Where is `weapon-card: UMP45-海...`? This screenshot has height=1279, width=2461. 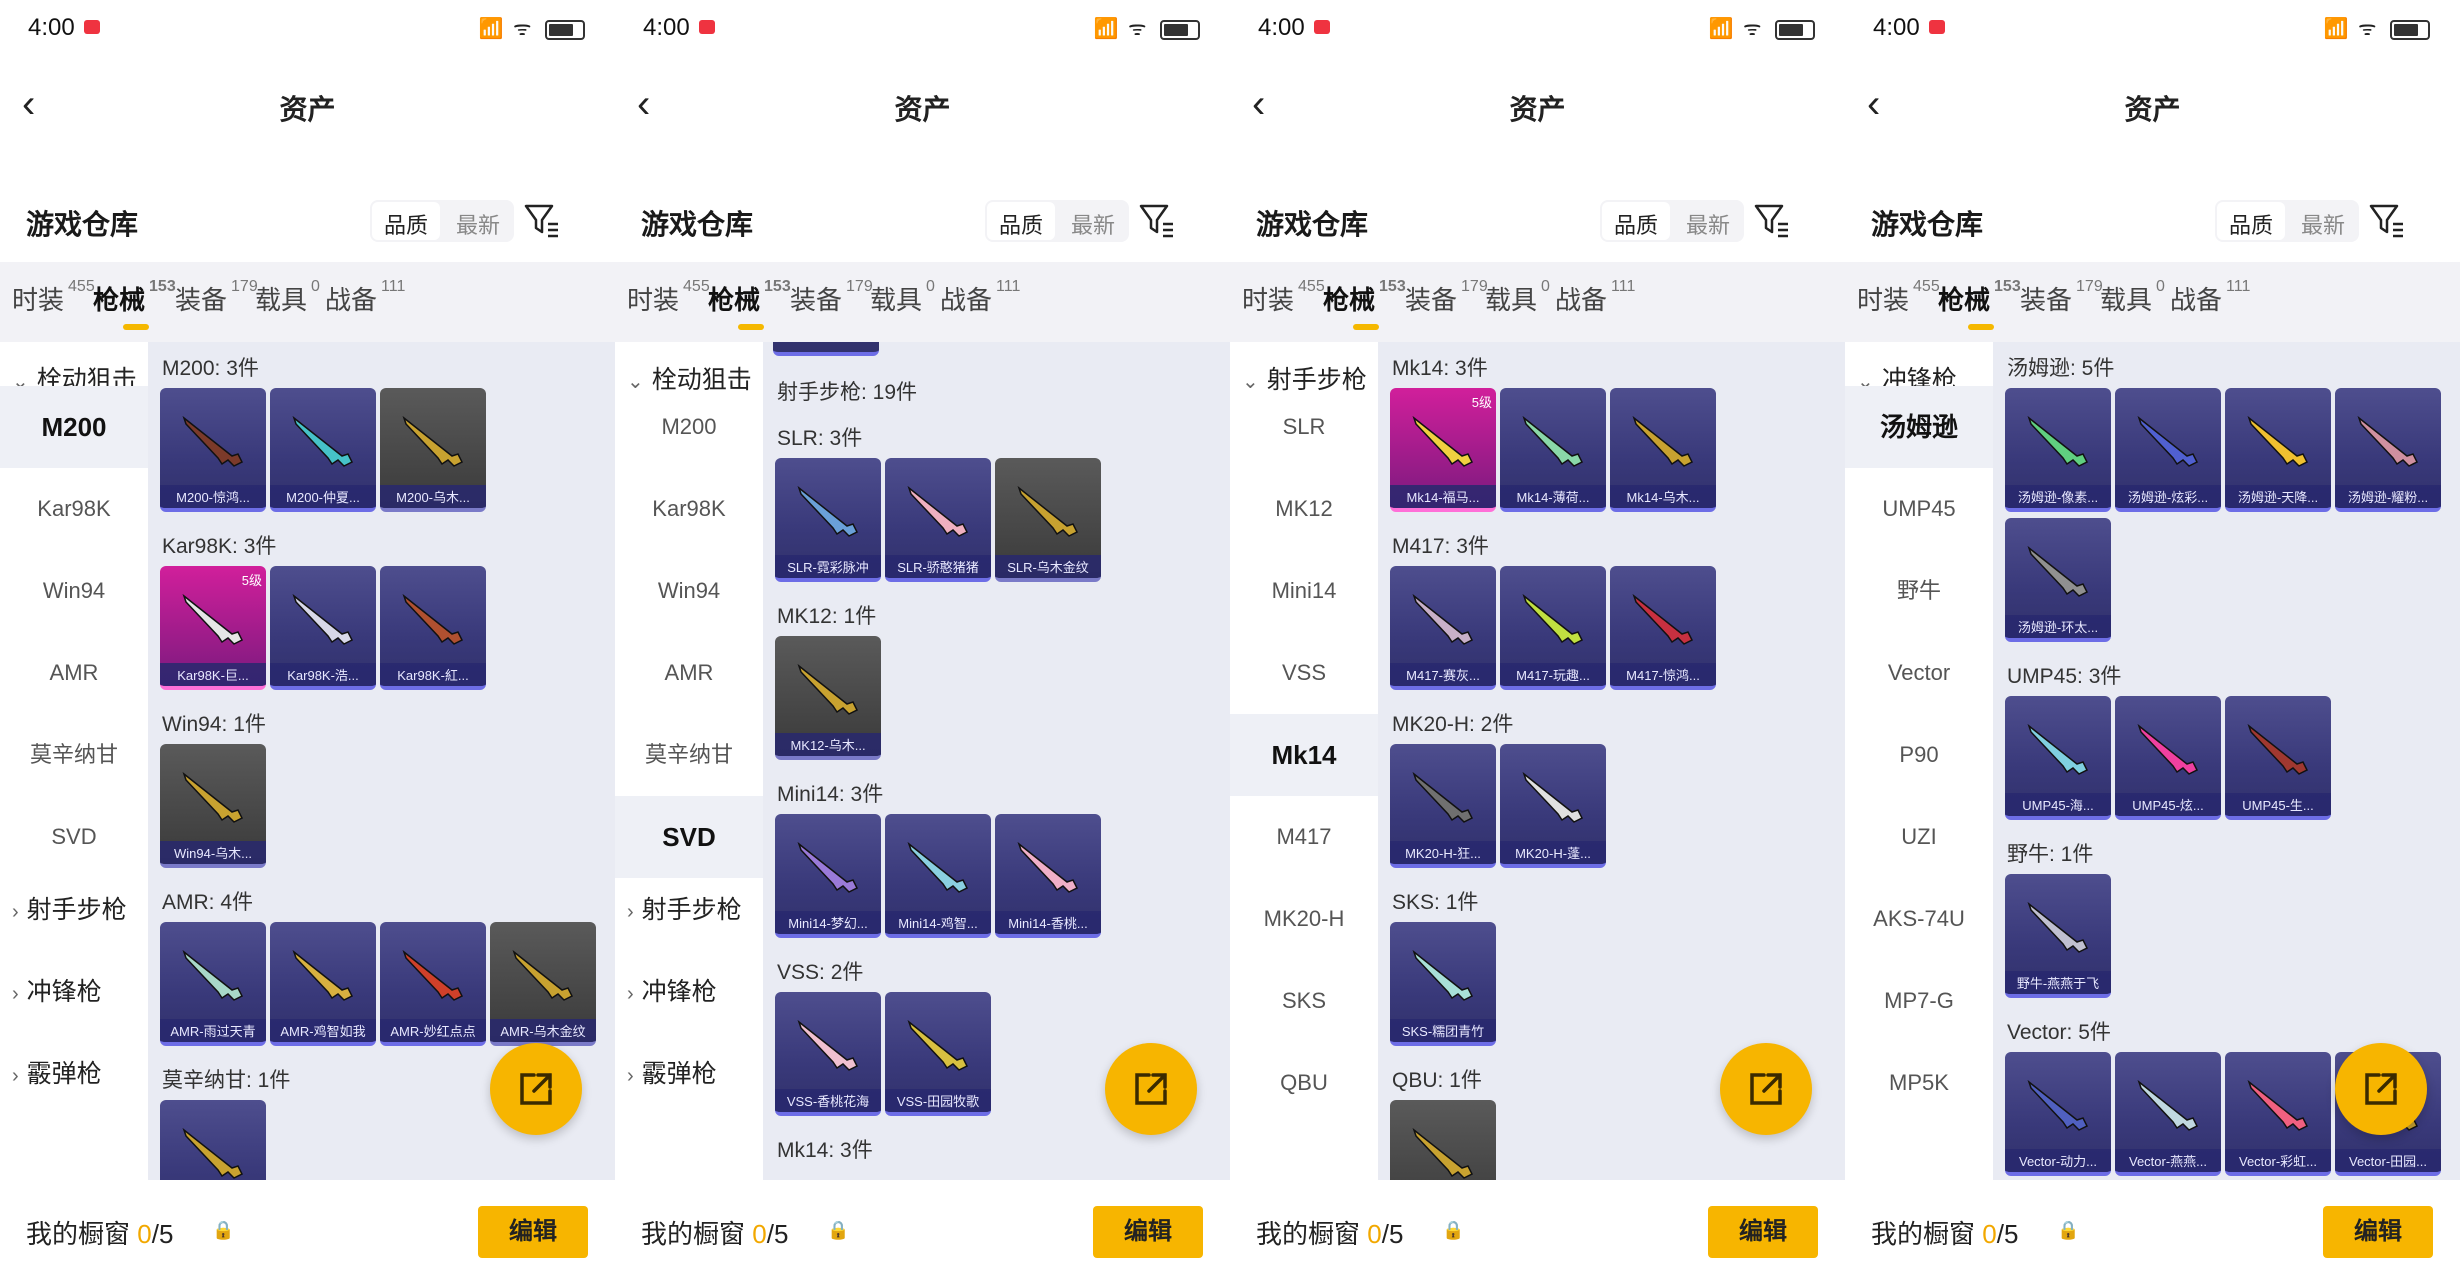
weapon-card: UMP45-海... is located at coordinates (2058, 758).